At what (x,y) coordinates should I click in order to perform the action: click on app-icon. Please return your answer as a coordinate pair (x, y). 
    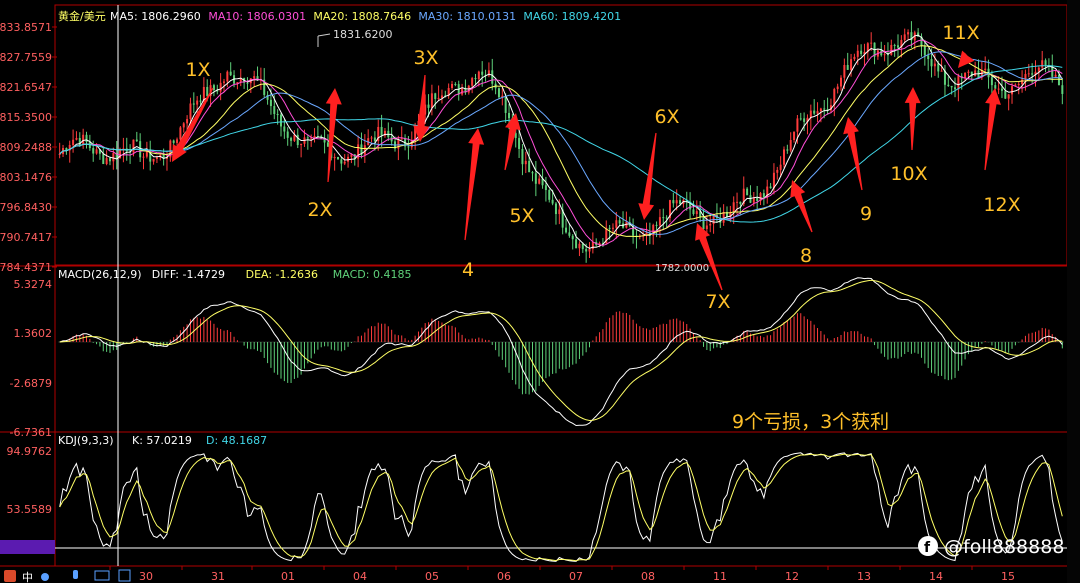
    Looking at the image, I should click on (10, 576).